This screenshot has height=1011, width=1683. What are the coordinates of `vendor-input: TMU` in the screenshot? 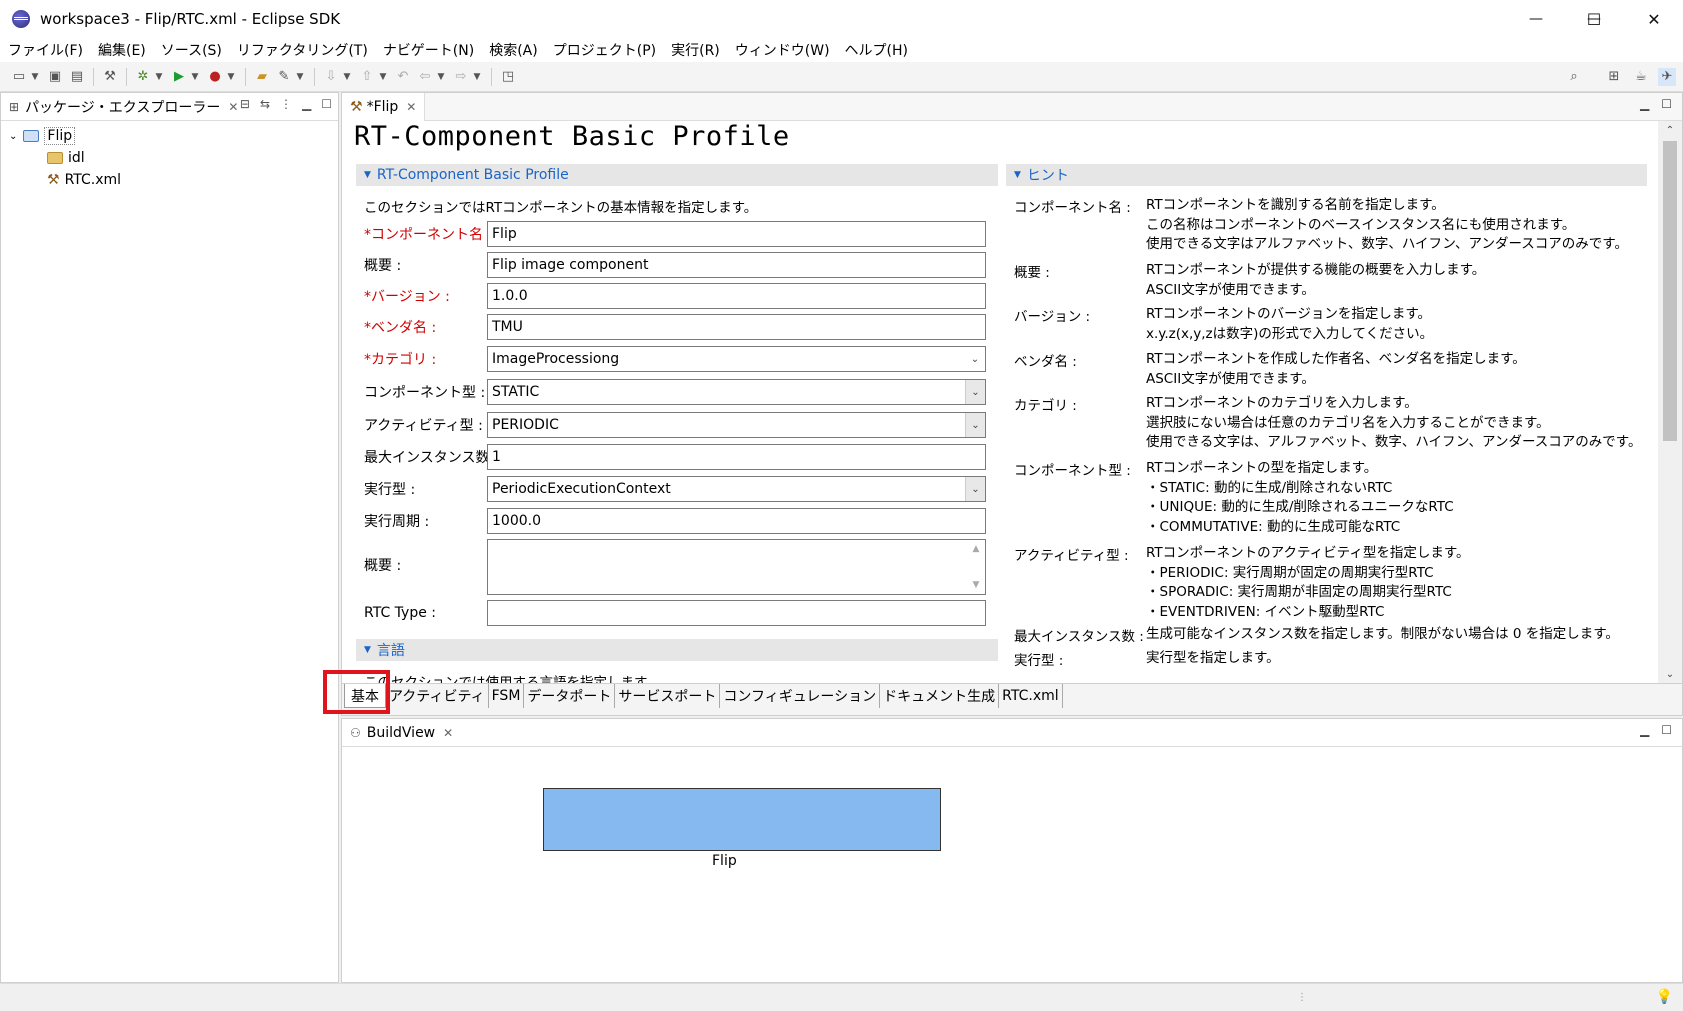 It's located at (736, 327).